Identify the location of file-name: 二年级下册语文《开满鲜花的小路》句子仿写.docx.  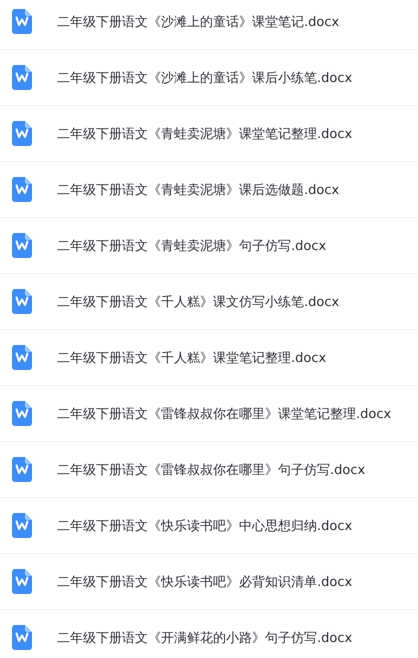
(204, 637).